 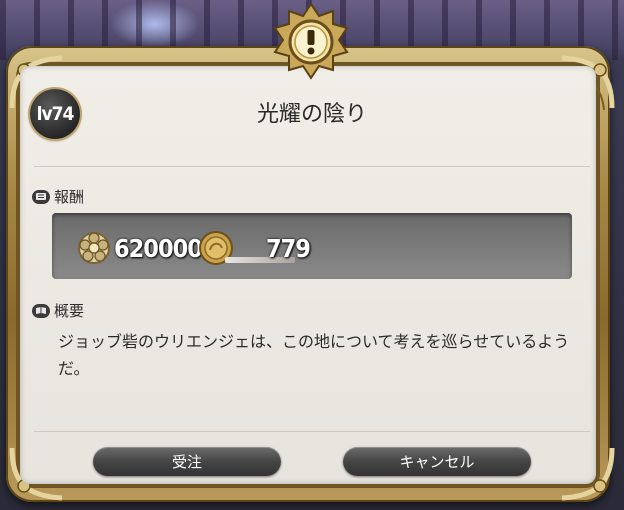 What do you see at coordinates (311, 41) in the screenshot?
I see `exclamation-emblem-icon` at bounding box center [311, 41].